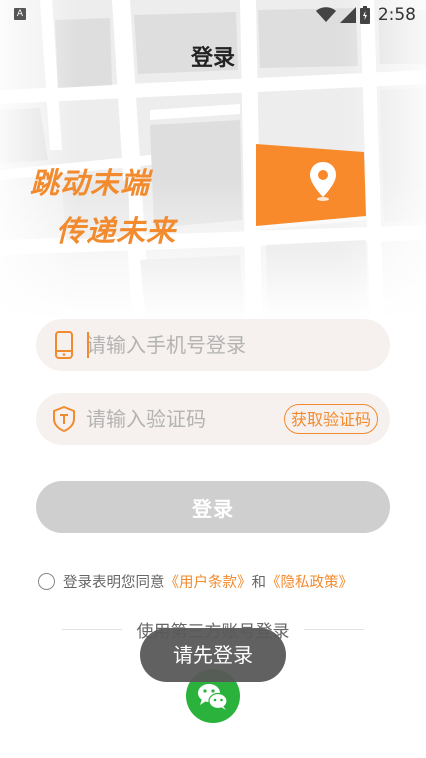  I want to click on login-button: 登录, so click(213, 507).